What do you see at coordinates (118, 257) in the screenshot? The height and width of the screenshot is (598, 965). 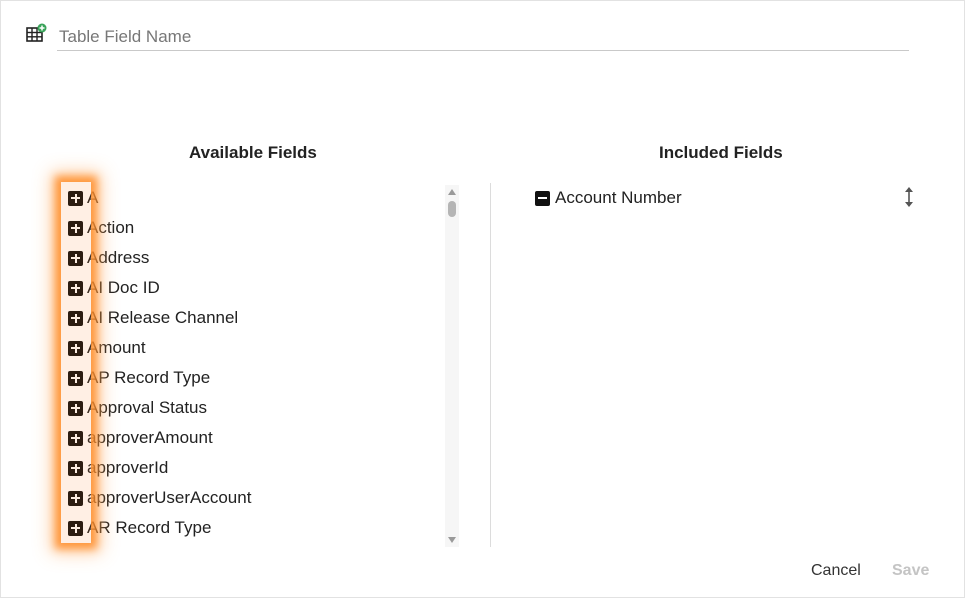 I see `field-label: Address` at bounding box center [118, 257].